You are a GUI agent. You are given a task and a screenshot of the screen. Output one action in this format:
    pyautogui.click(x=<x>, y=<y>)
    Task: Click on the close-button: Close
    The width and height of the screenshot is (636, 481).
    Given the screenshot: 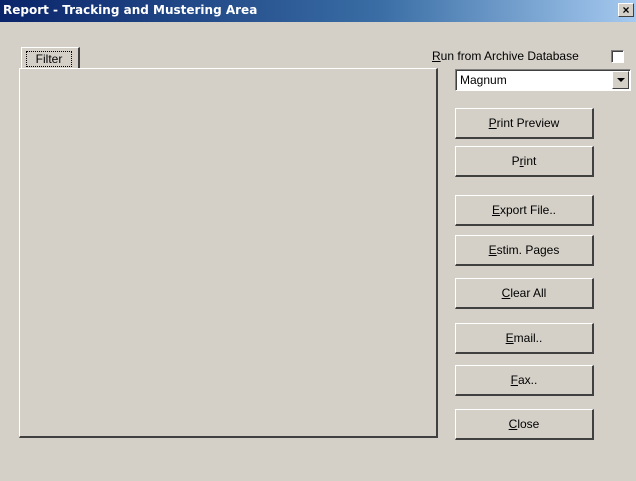 What is the action you would take?
    pyautogui.click(x=524, y=424)
    